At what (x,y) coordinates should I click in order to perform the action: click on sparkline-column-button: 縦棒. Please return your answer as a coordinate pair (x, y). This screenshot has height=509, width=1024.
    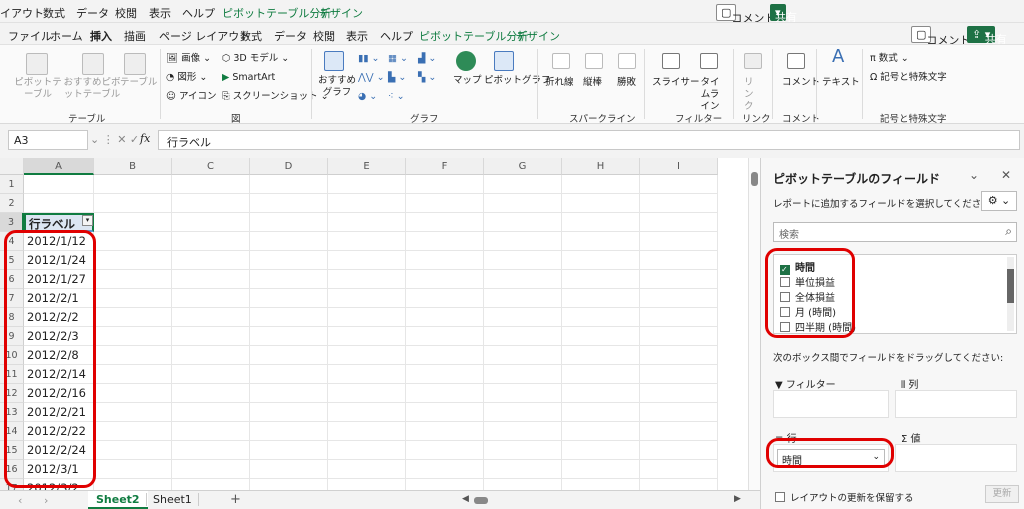
    Looking at the image, I should click on (592, 83).